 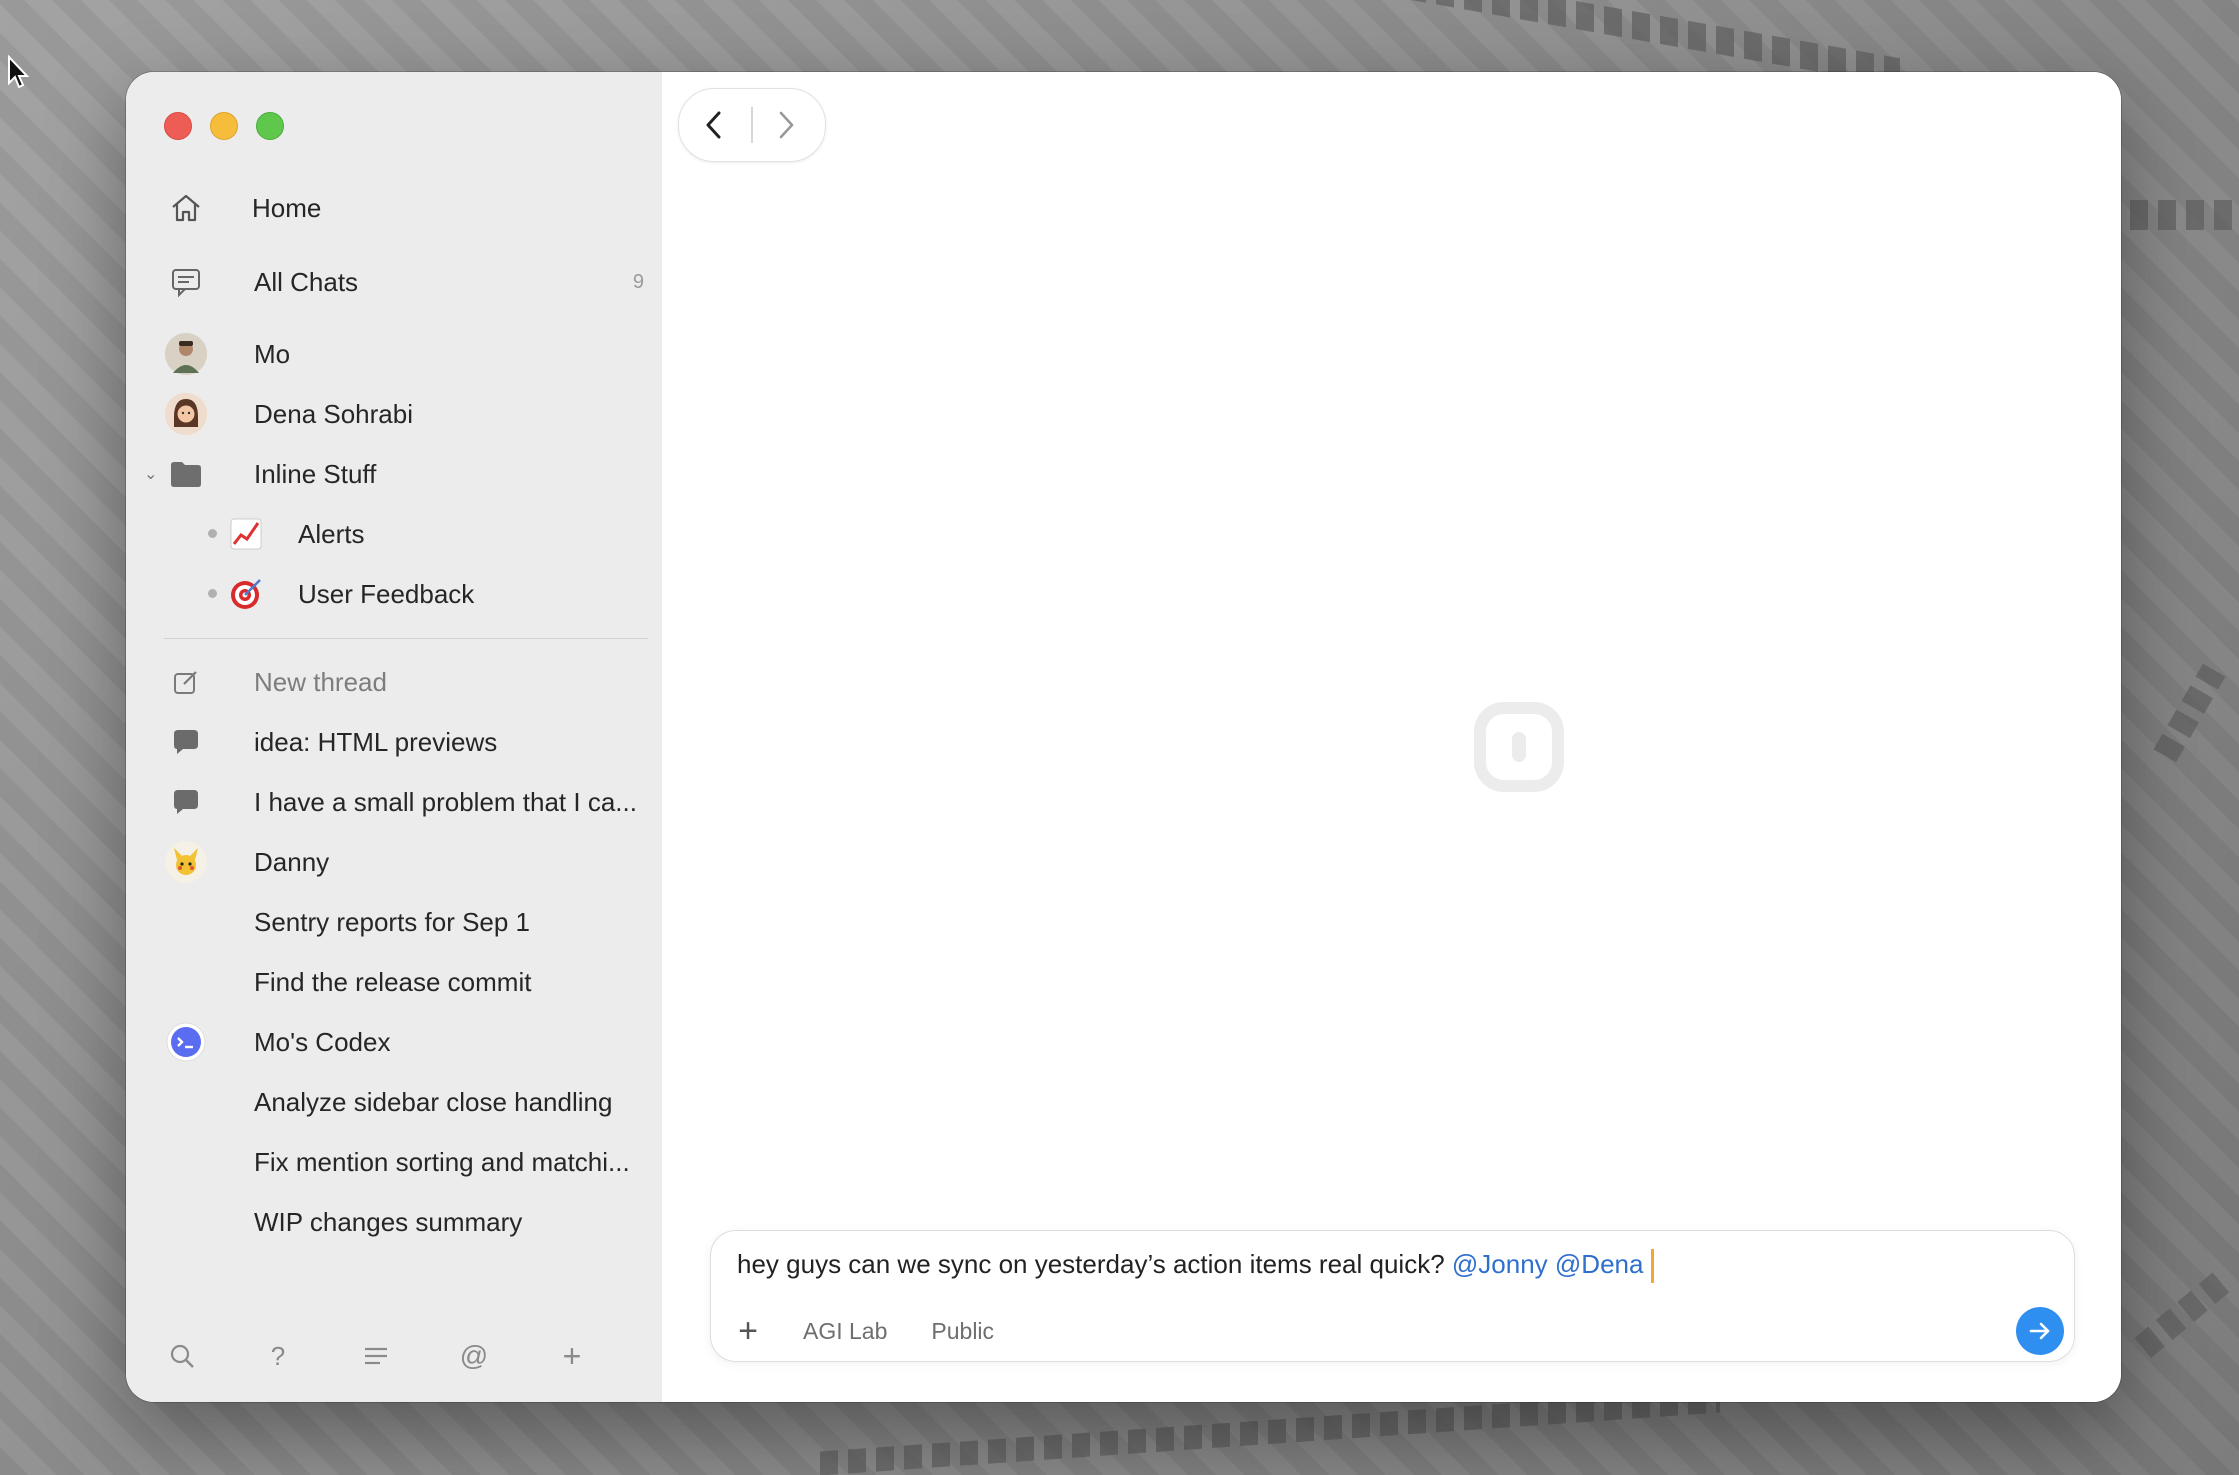 What do you see at coordinates (404, 208) in the screenshot?
I see `sidebar-item-home: Home` at bounding box center [404, 208].